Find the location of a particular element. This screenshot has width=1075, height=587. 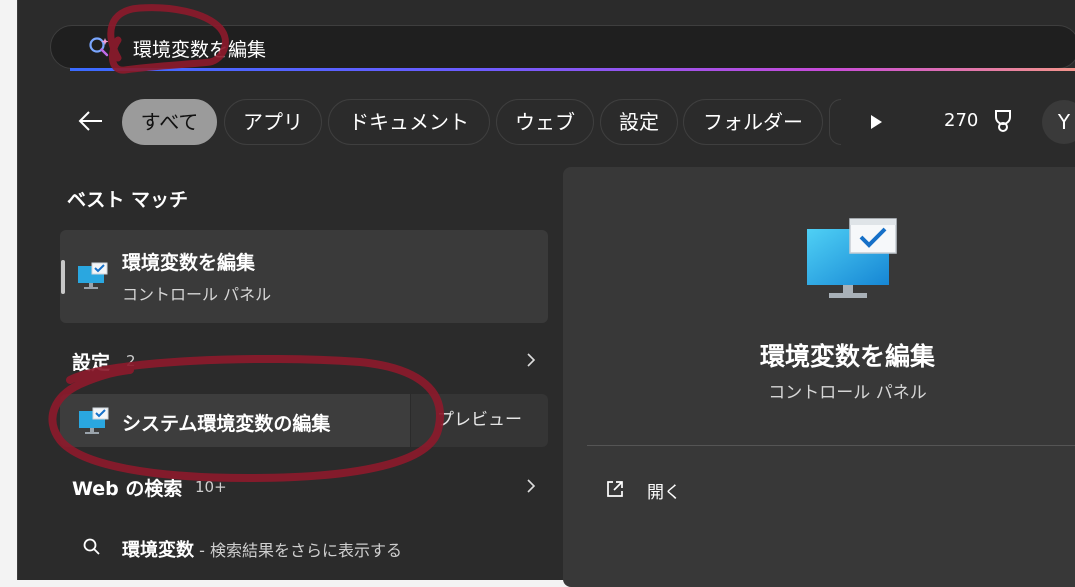

control-panel-monitor-icon is located at coordinates (93, 275).